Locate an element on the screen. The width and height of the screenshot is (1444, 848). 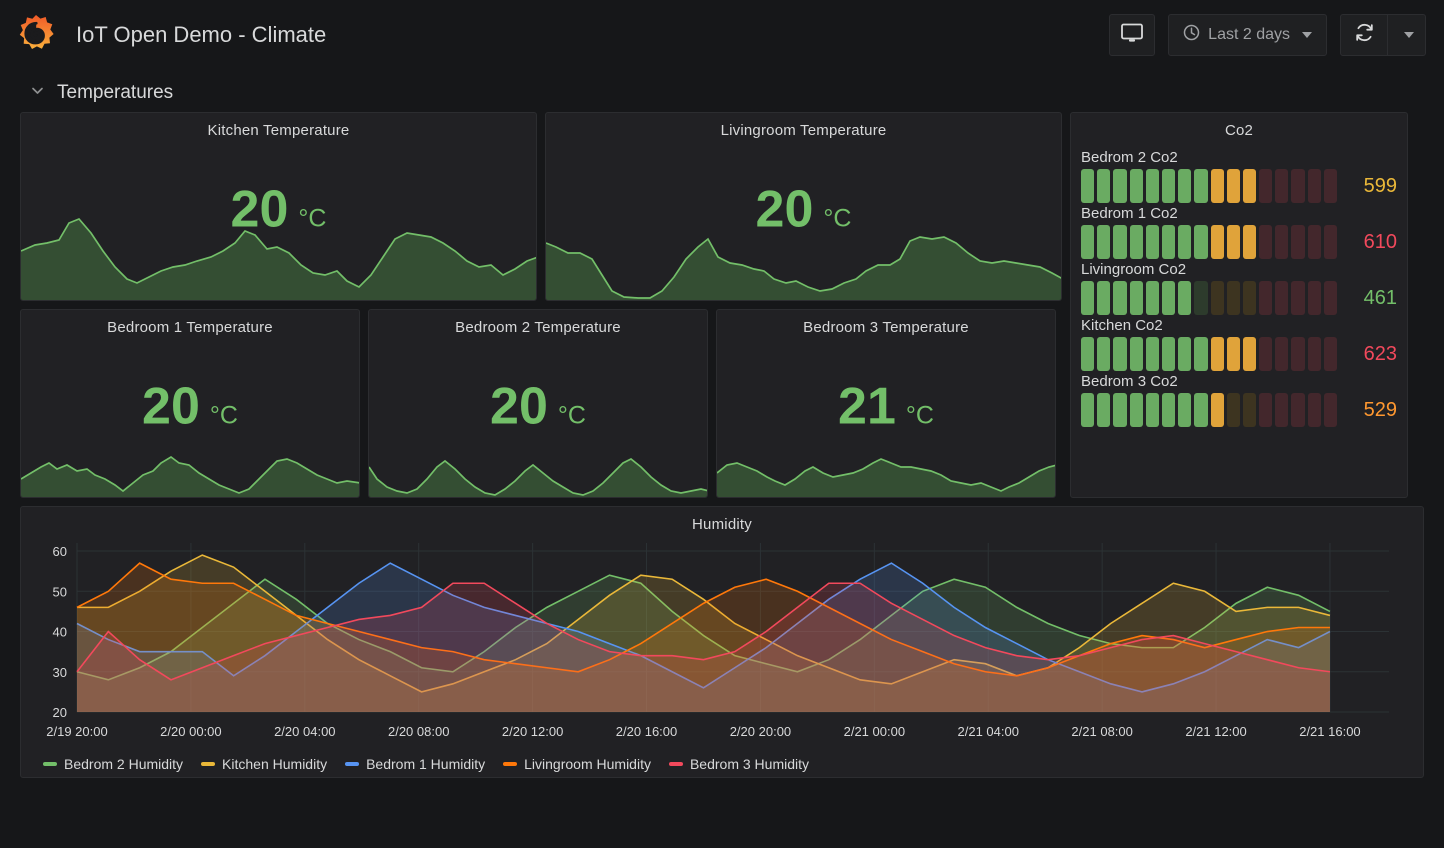
gauge-row: Bedrom 1 Co2 610 is located at coordinates (1239, 232).